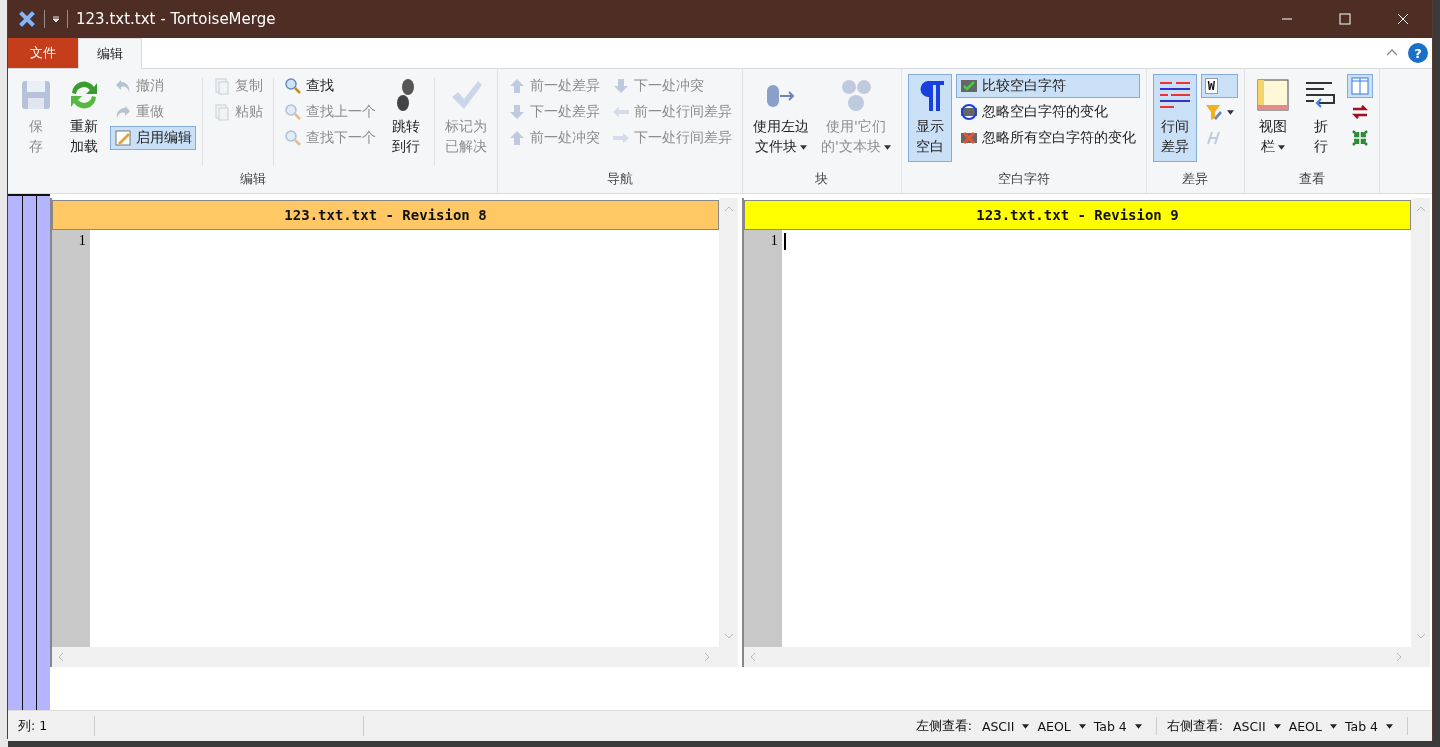  What do you see at coordinates (1392, 52) in the screenshot?
I see `collapse-ribbon-icon` at bounding box center [1392, 52].